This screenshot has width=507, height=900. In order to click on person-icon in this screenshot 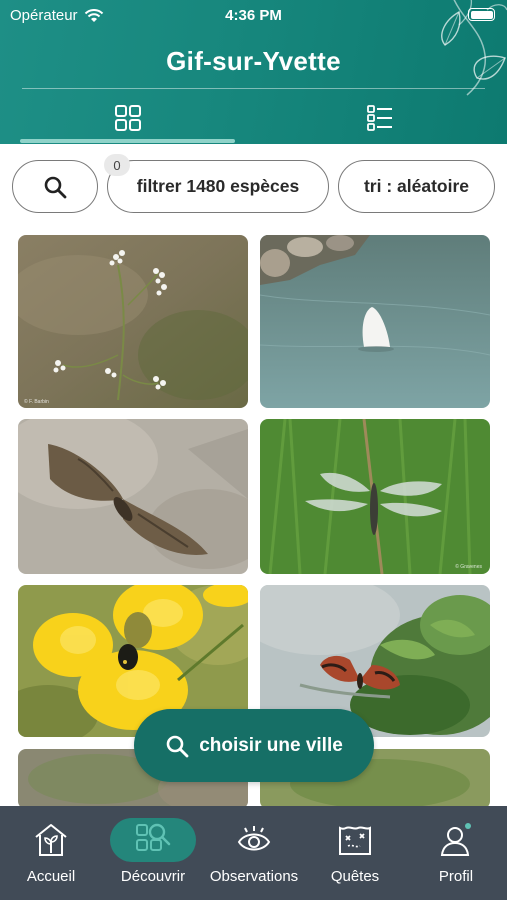, I will do `click(455, 839)`.